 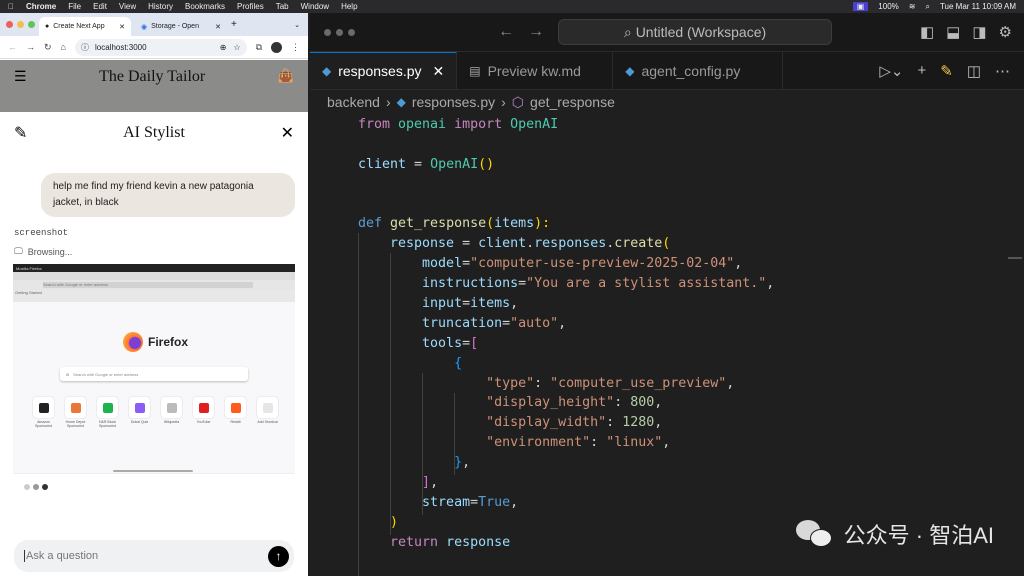 What do you see at coordinates (339, 32) in the screenshot?
I see `window-controls` at bounding box center [339, 32].